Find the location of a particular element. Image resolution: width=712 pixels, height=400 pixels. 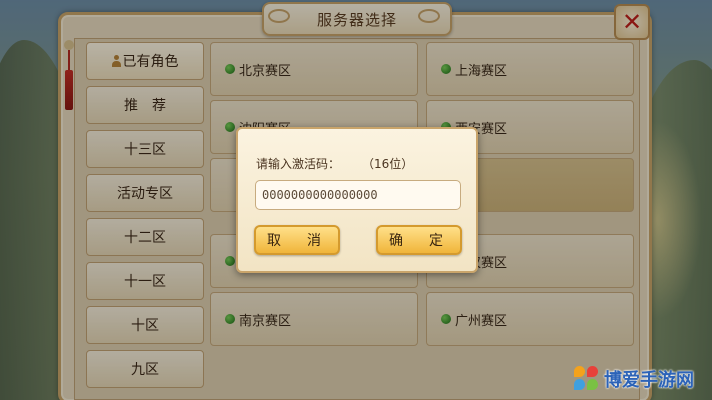

watermark: 博爱手游网 is located at coordinates (634, 379).